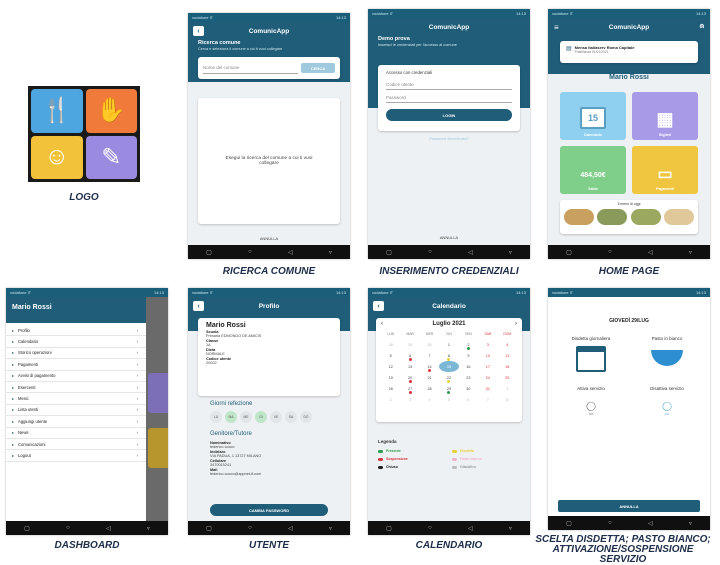 Image resolution: width=720 pixels, height=565 pixels. Describe the element at coordinates (76, 411) in the screenshot. I see `drawer-menu-item: ▸ Lista utenti ›` at that location.